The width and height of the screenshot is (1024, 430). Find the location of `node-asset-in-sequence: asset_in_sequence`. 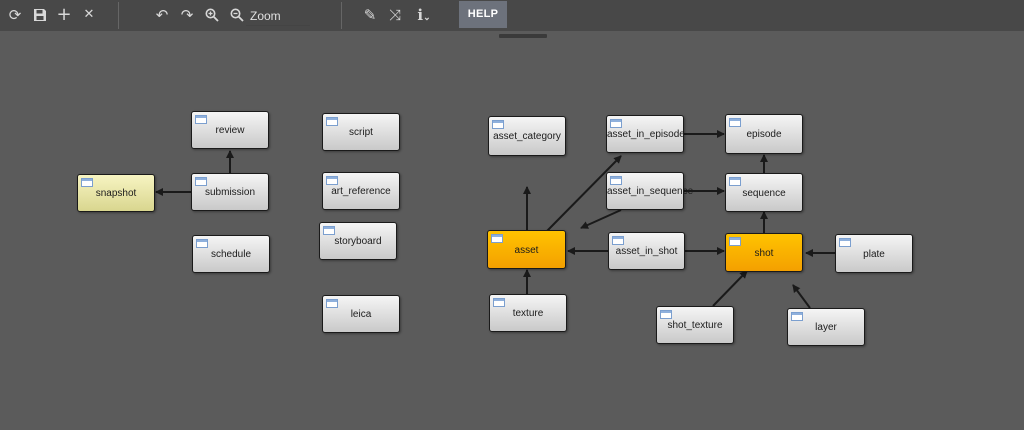

node-asset-in-sequence: asset_in_sequence is located at coordinates (650, 191).